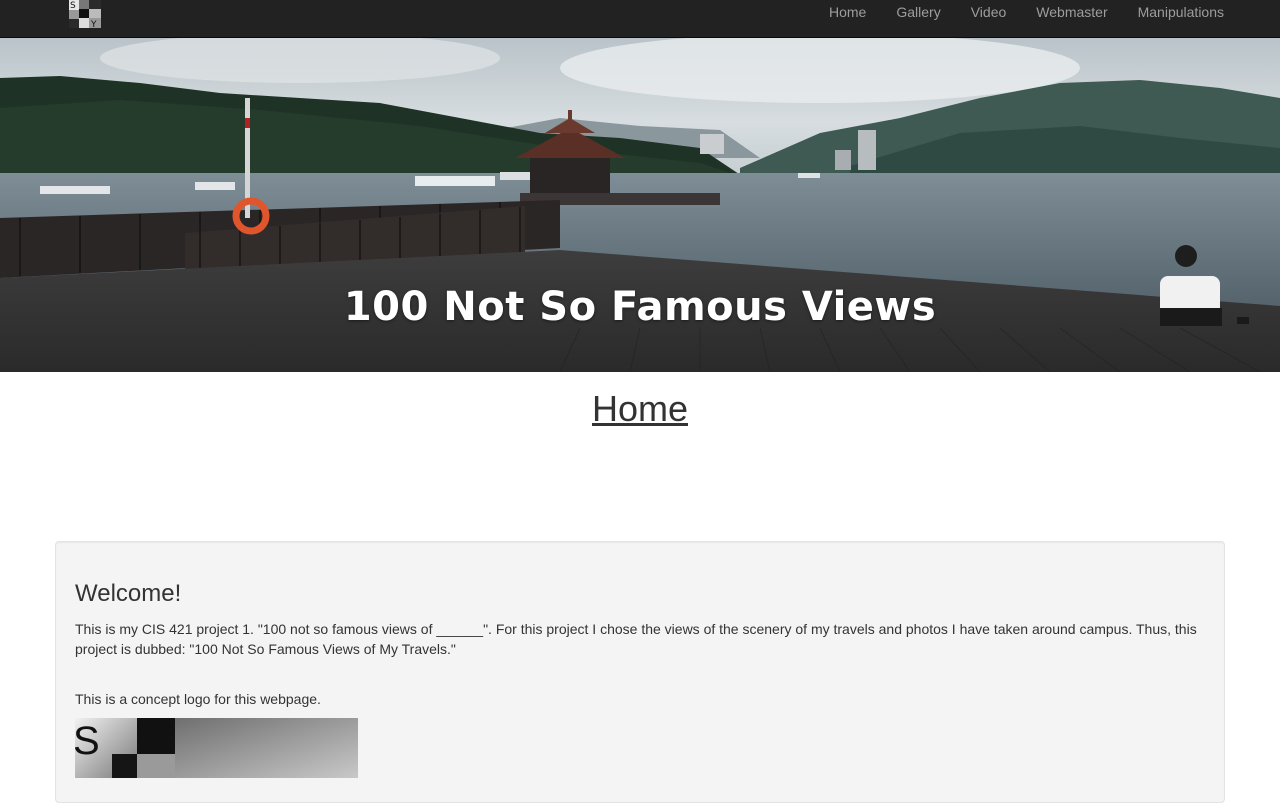  What do you see at coordinates (216, 748) in the screenshot?
I see `concept-logo-image: S` at bounding box center [216, 748].